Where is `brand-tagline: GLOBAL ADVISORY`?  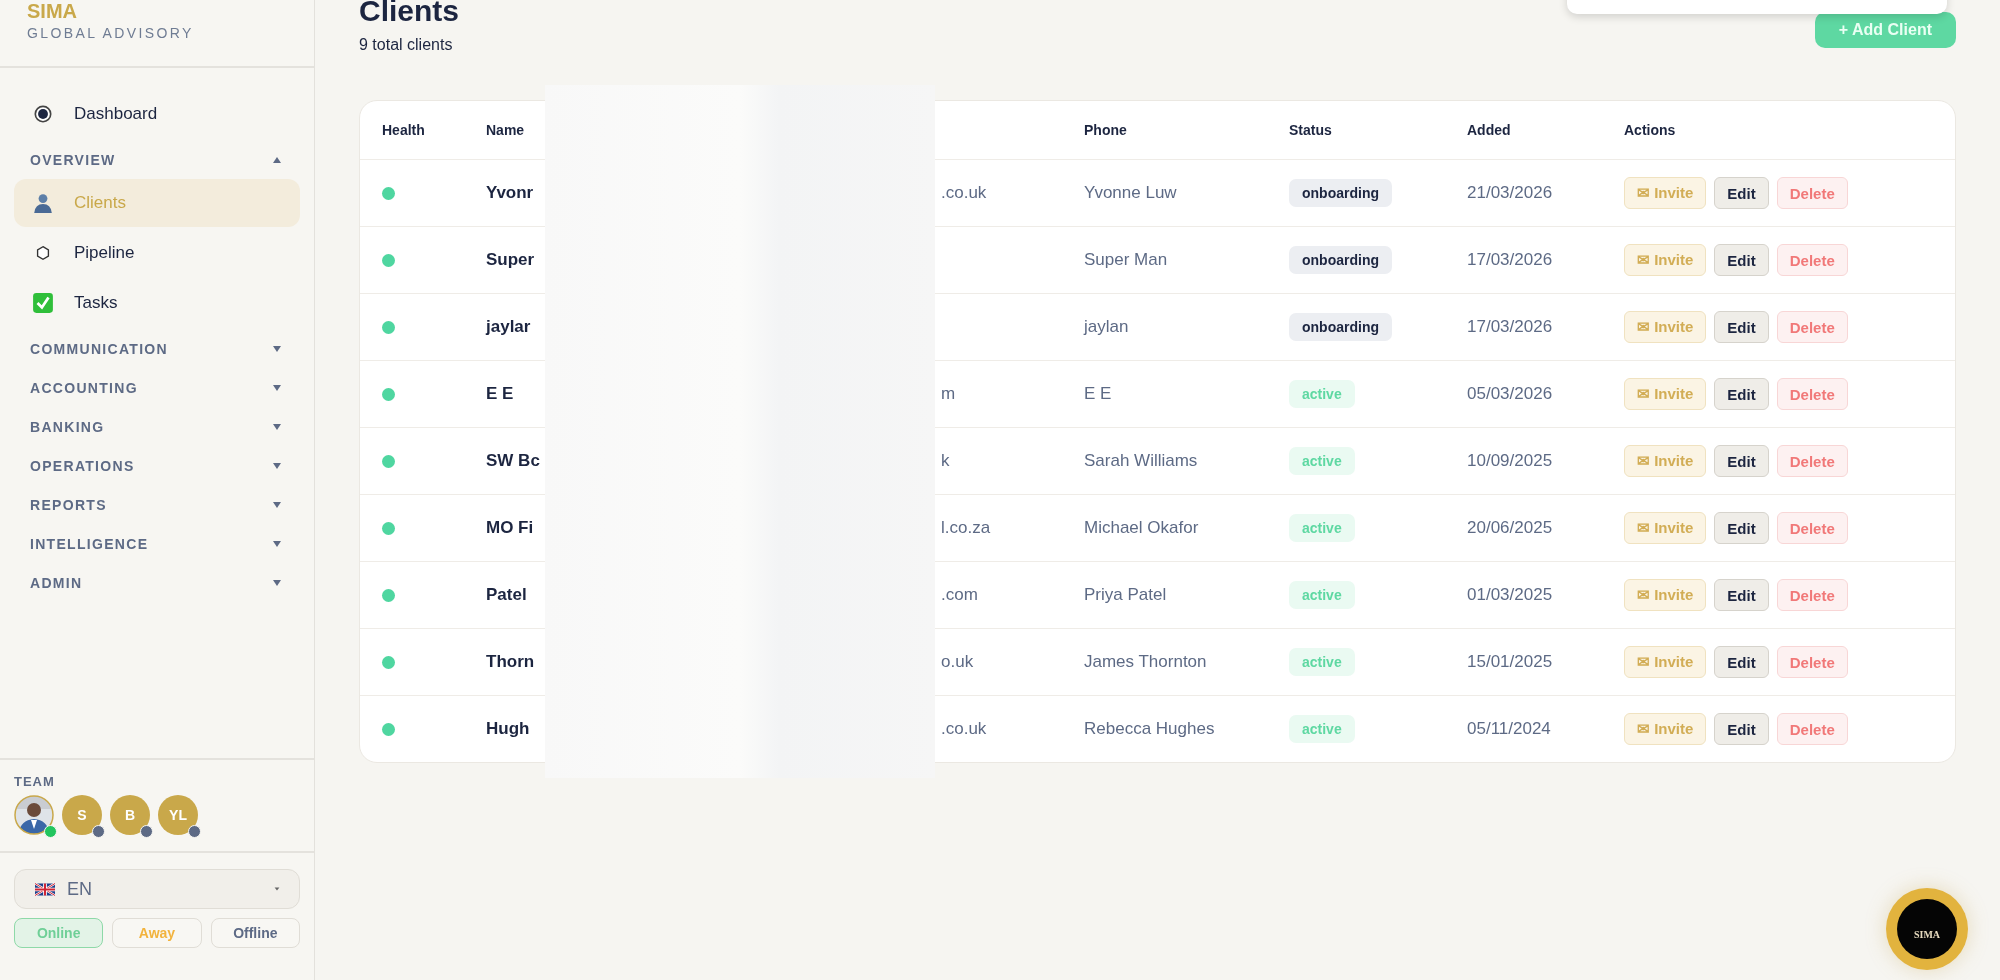
brand-tagline: GLOBAL ADVISORY is located at coordinates (110, 33).